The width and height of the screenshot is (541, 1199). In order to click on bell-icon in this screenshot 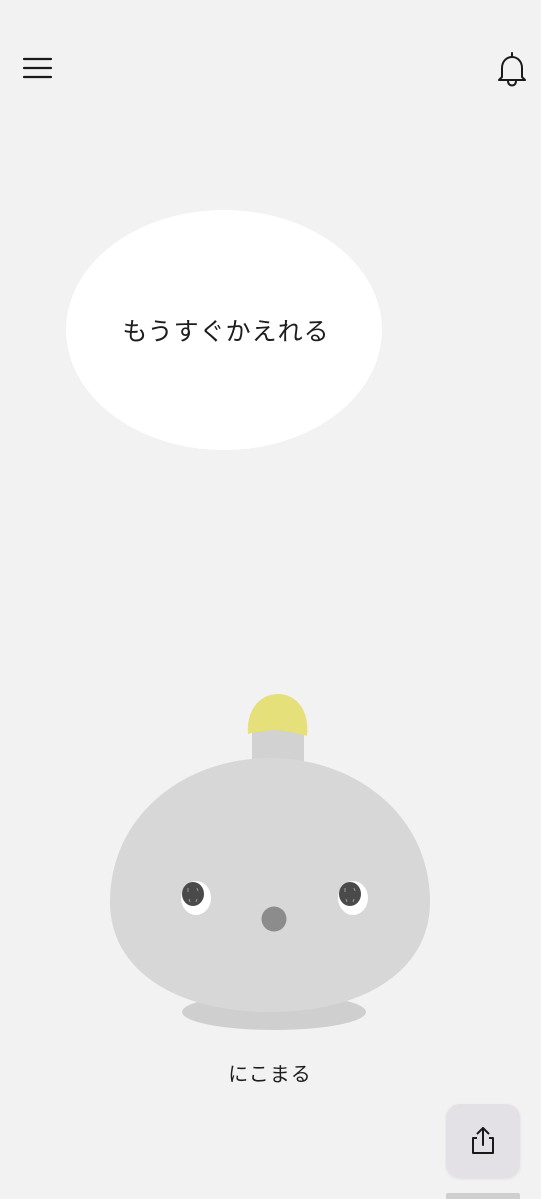, I will do `click(512, 69)`.